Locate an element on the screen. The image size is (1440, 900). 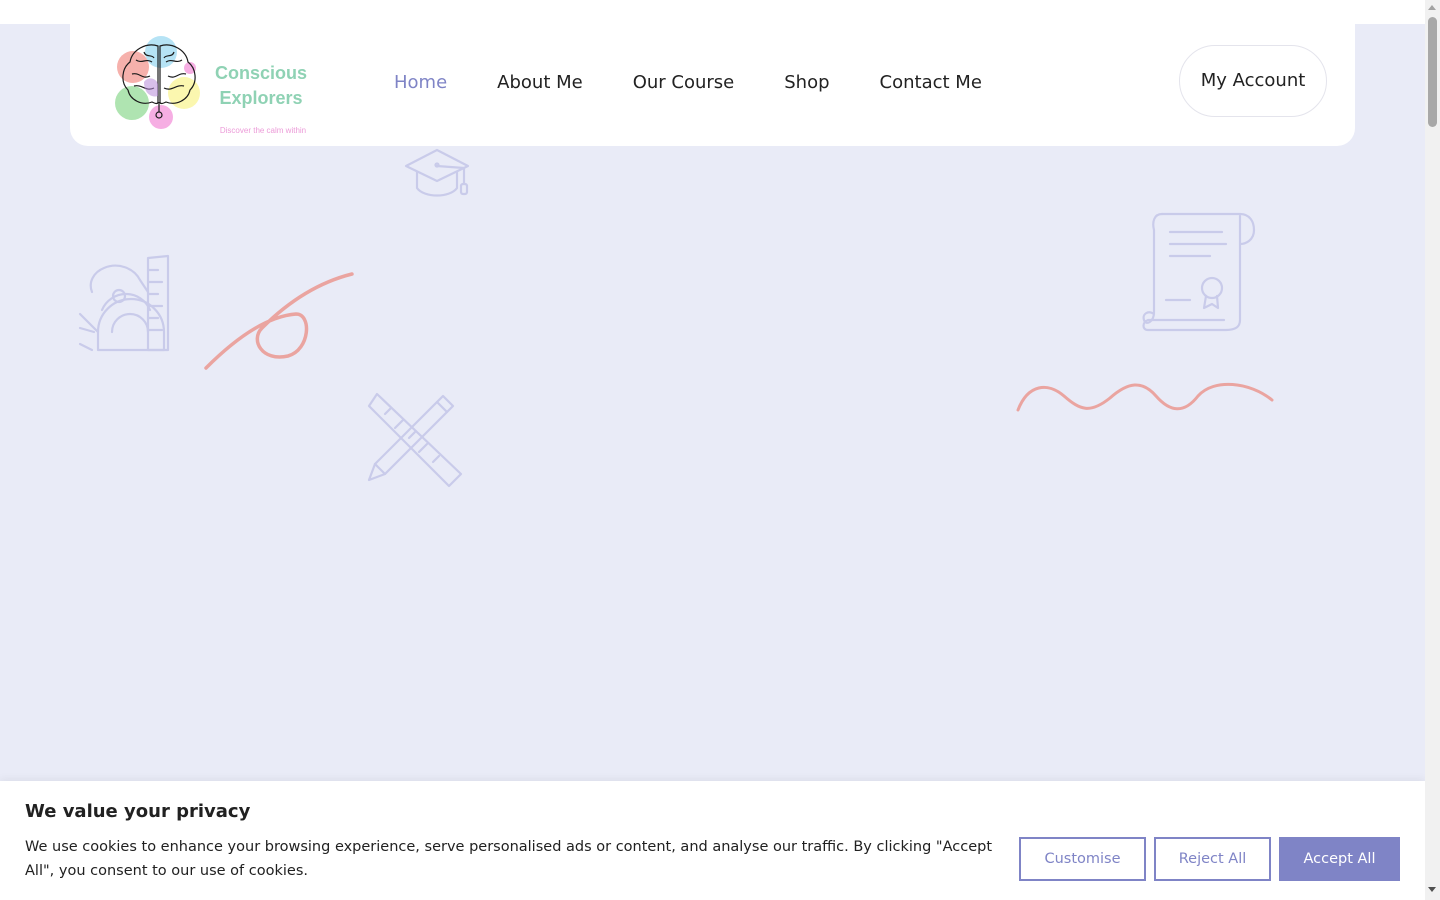
scroll-down-arrow-icon is located at coordinates (1432, 889).